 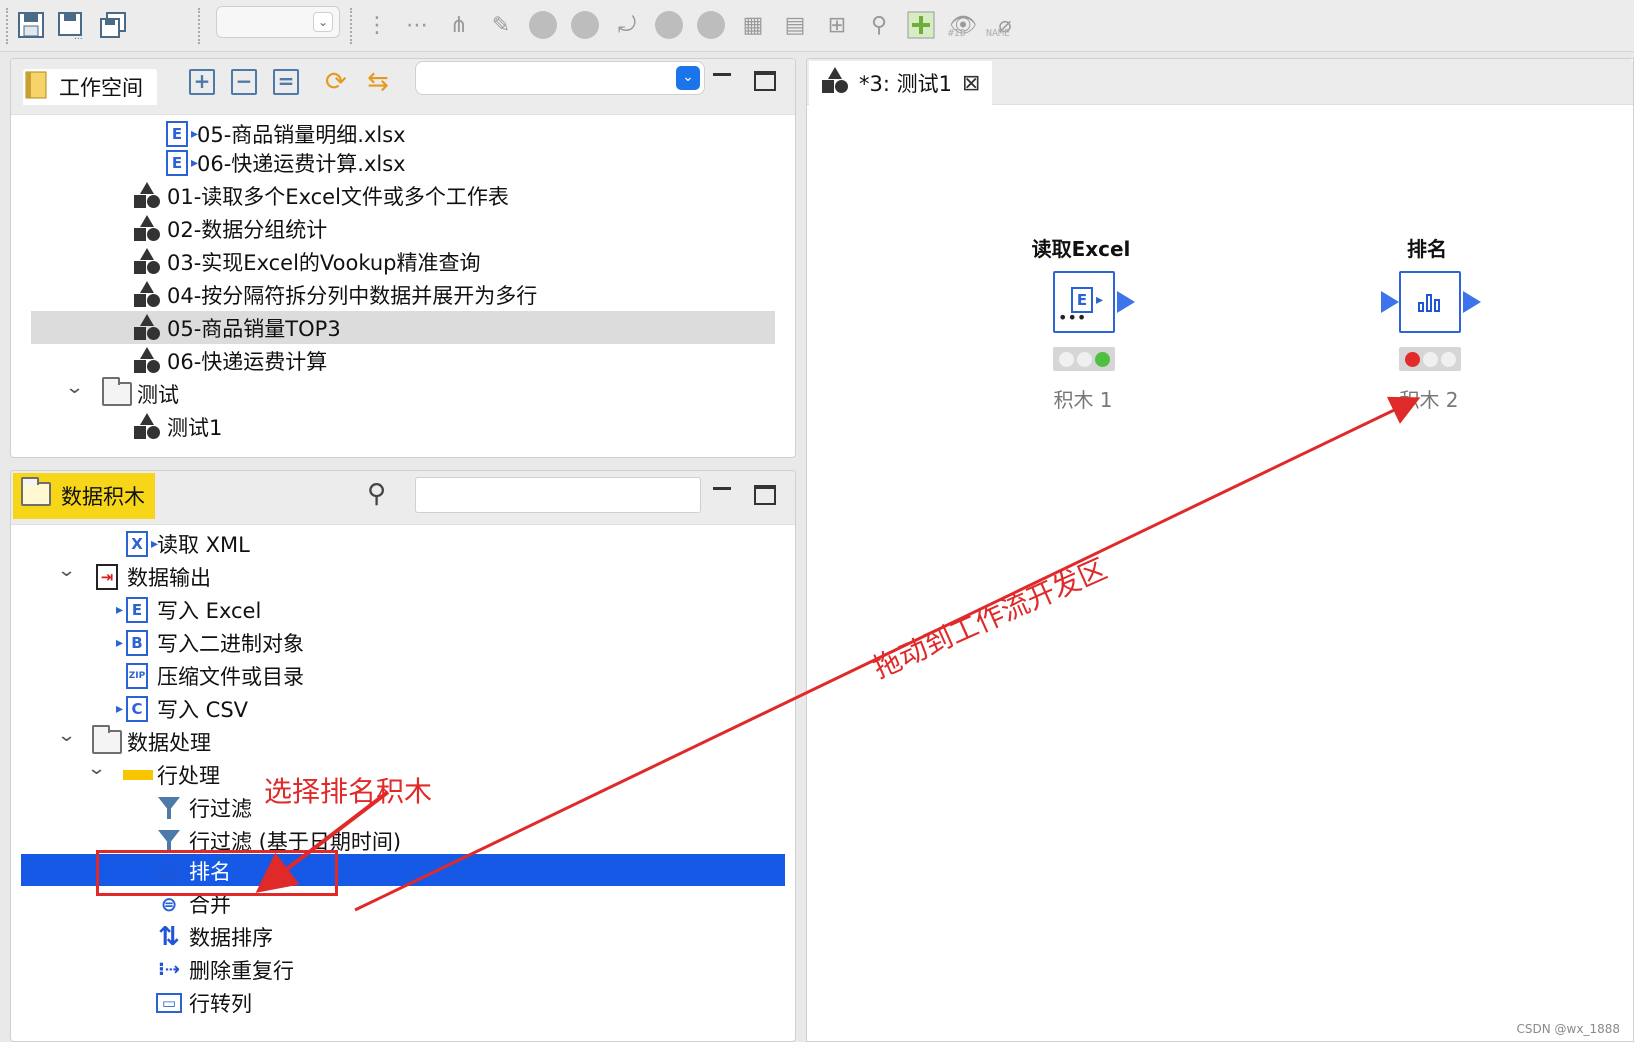 I want to click on sync-icon: ⟳, so click(x=336, y=82).